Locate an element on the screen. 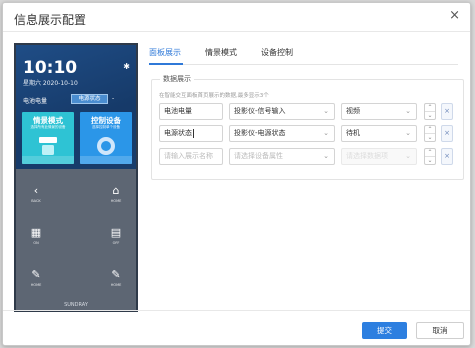  group-legend: 数据展示 is located at coordinates (177, 79).